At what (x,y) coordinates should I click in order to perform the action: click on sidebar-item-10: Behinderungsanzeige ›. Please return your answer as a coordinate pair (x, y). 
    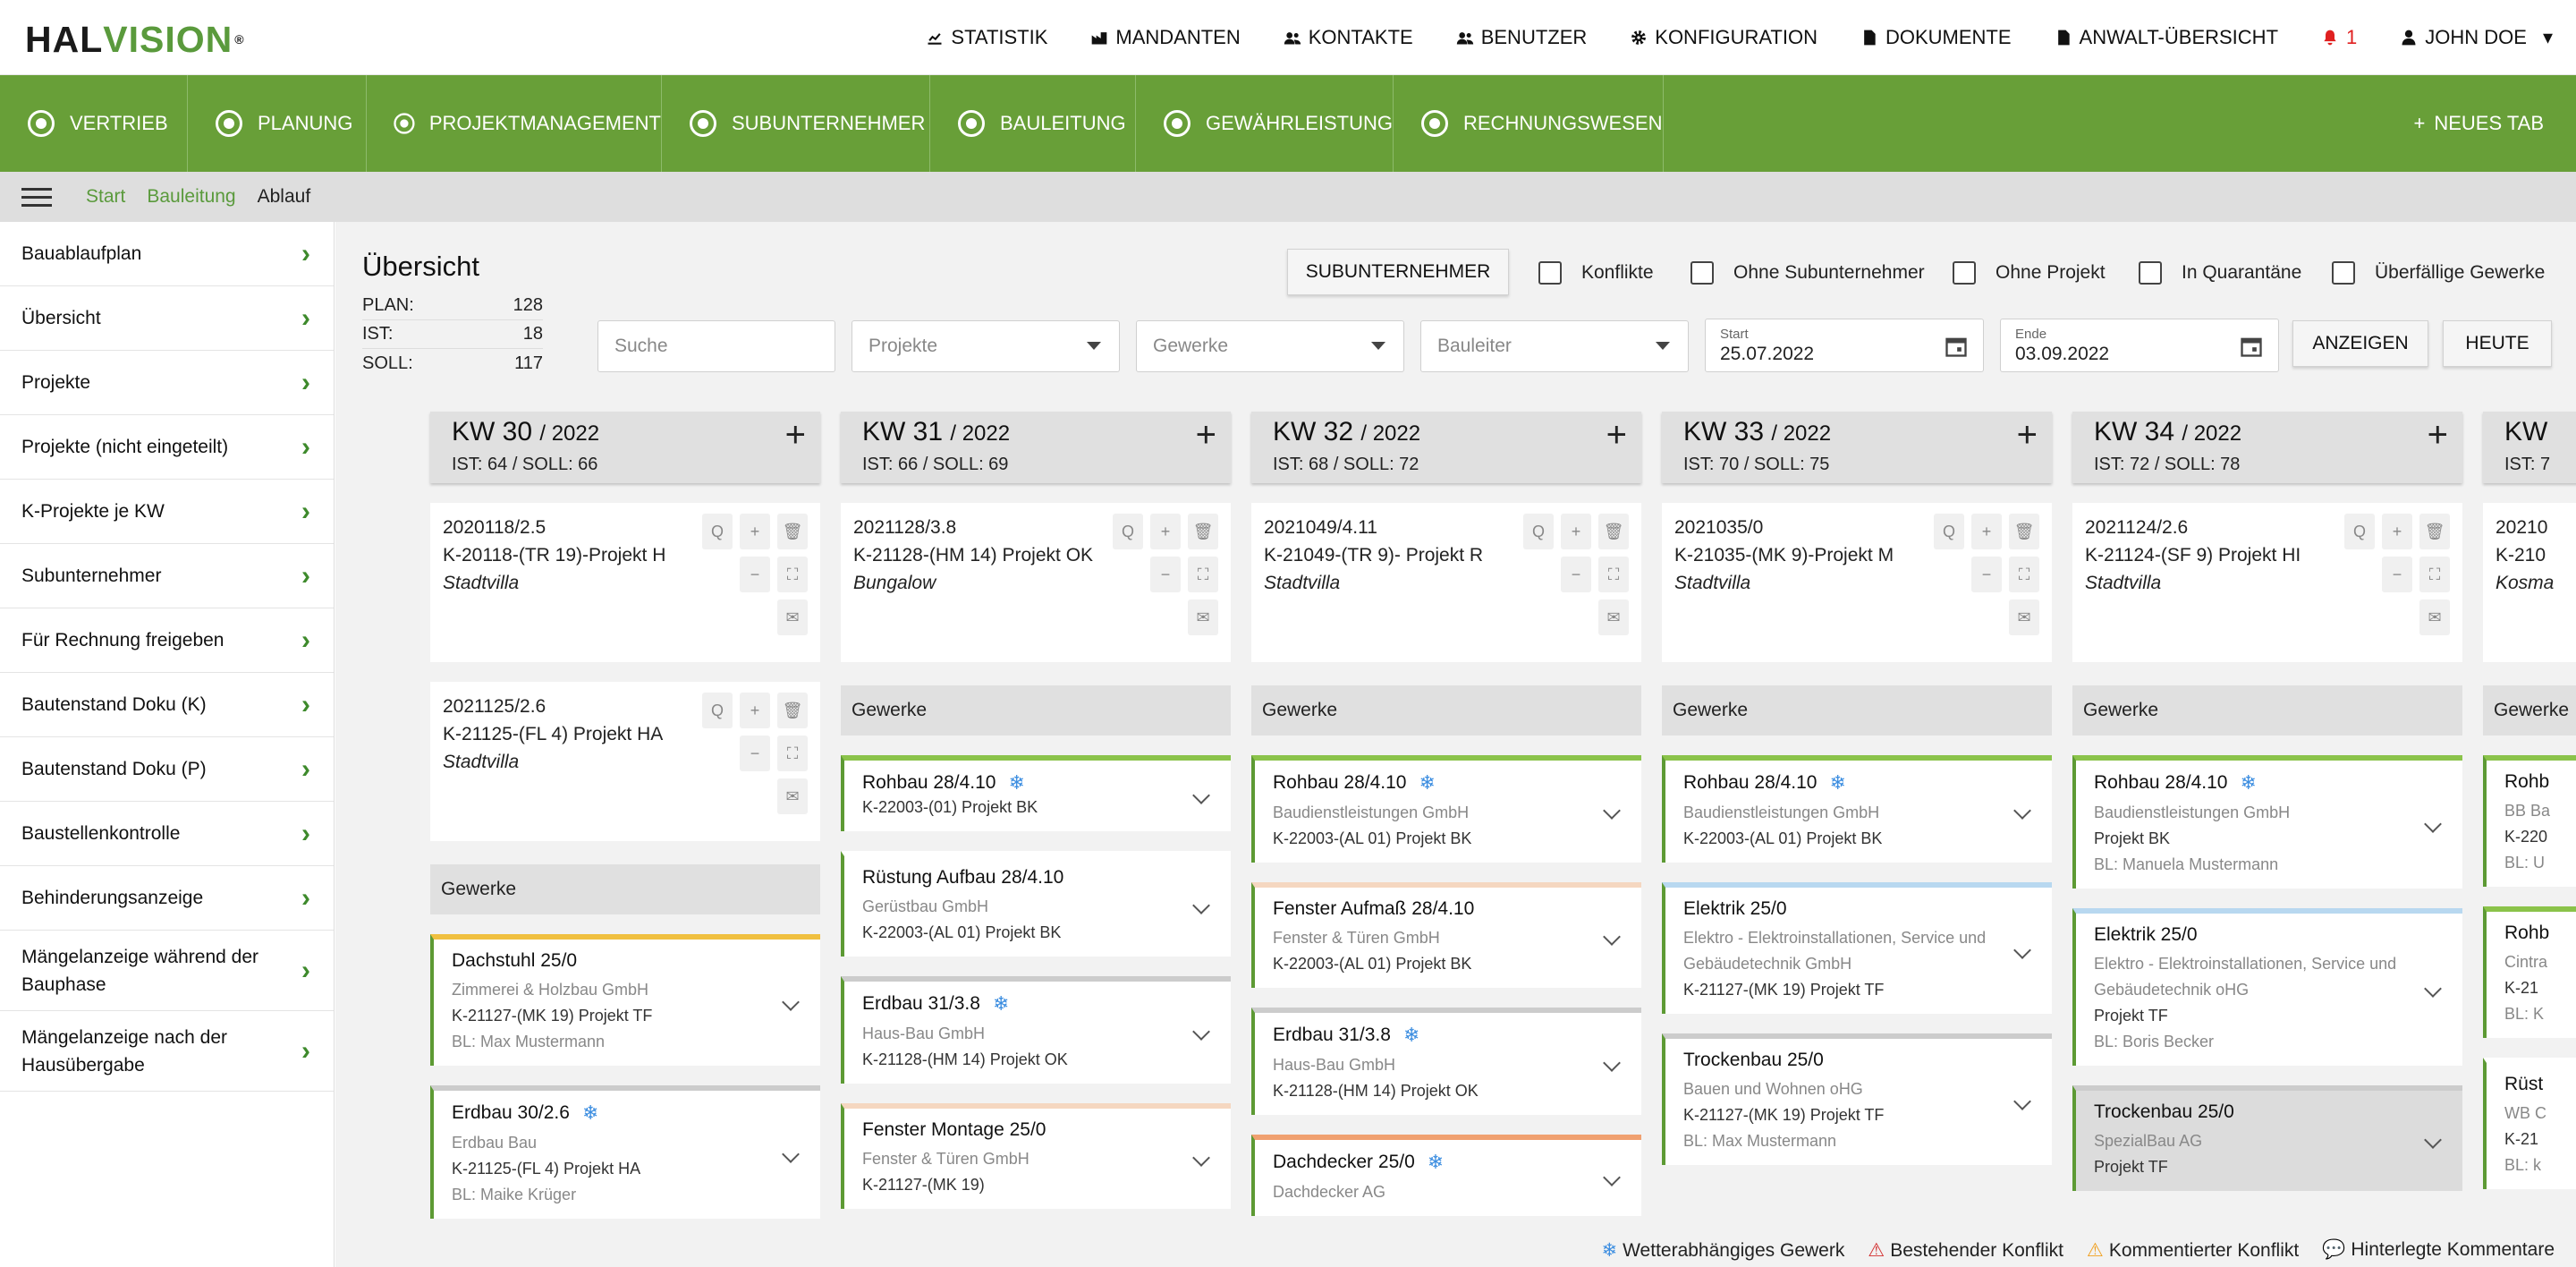
    Looking at the image, I should click on (167, 898).